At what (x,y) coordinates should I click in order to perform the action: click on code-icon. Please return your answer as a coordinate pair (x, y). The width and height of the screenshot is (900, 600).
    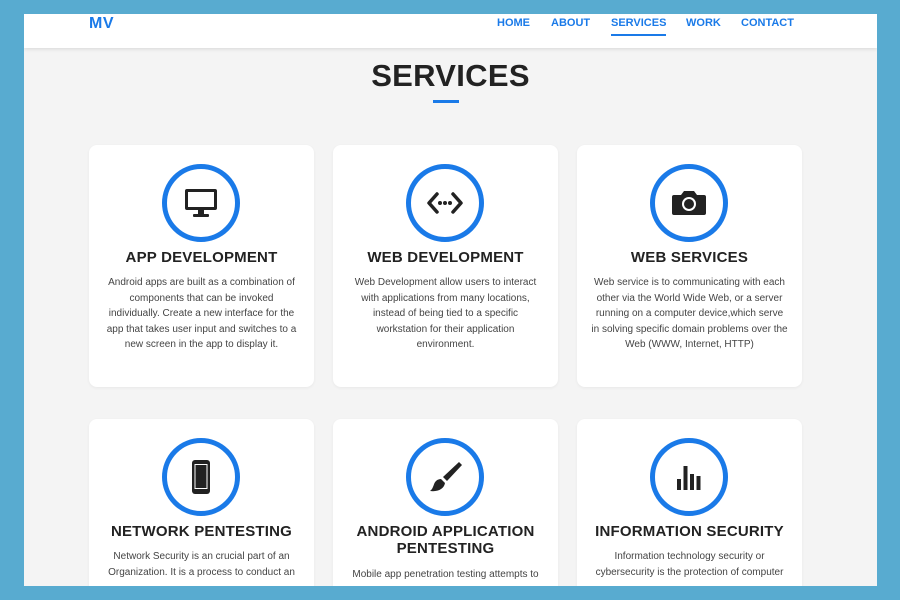
    Looking at the image, I should click on (445, 203).